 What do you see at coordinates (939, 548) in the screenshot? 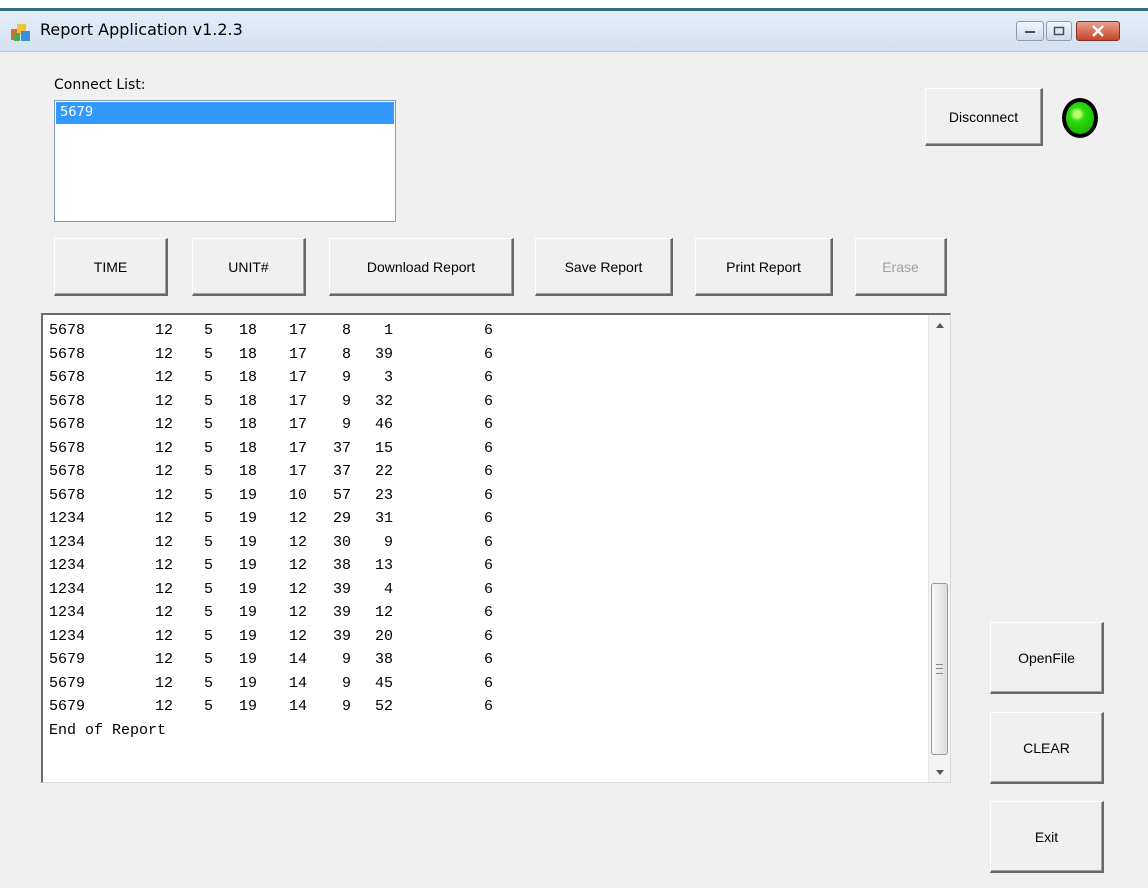
I see `vertical-scrollbar` at bounding box center [939, 548].